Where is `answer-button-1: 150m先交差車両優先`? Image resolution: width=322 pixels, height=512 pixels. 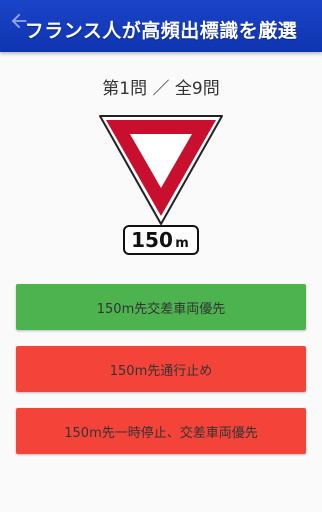
answer-button-1: 150m先交差車両優先 is located at coordinates (161, 307).